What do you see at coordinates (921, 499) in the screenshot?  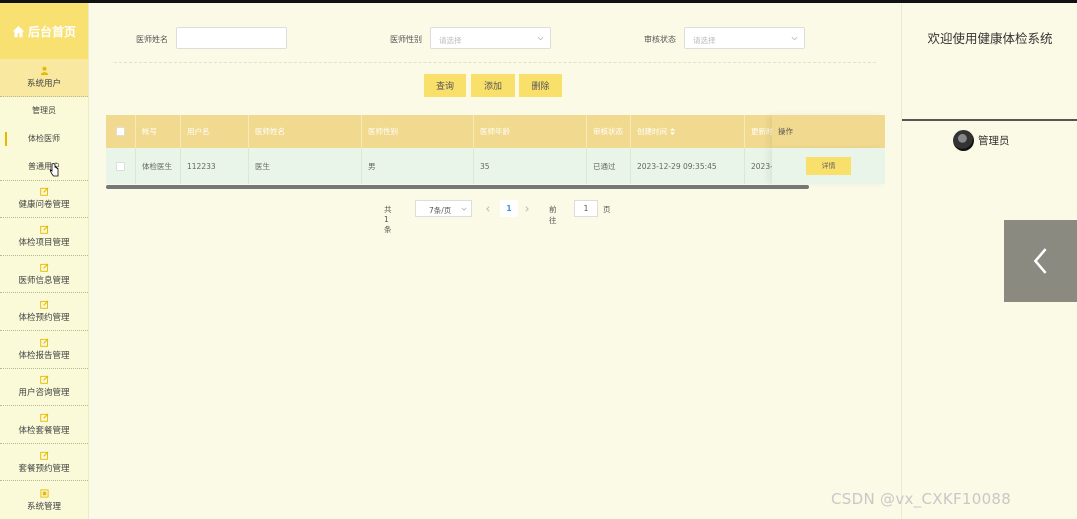 I see `watermark: CSDN @vx_CXKF10088` at bounding box center [921, 499].